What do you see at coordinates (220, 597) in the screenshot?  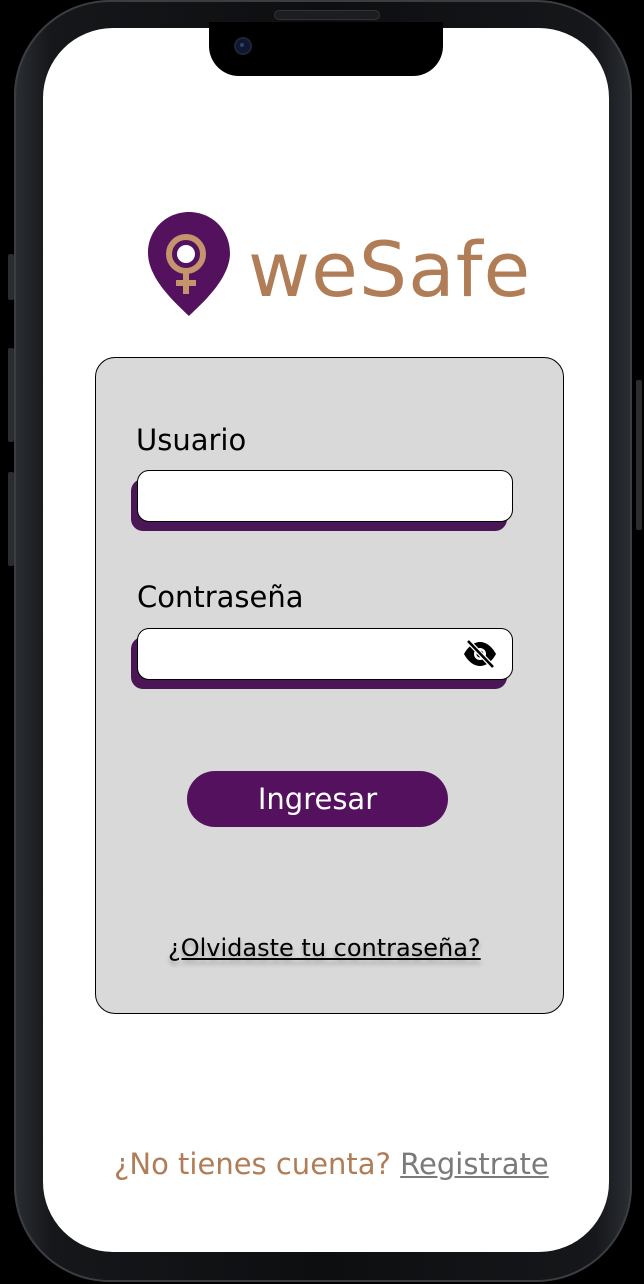 I see `password-label: Contraseña` at bounding box center [220, 597].